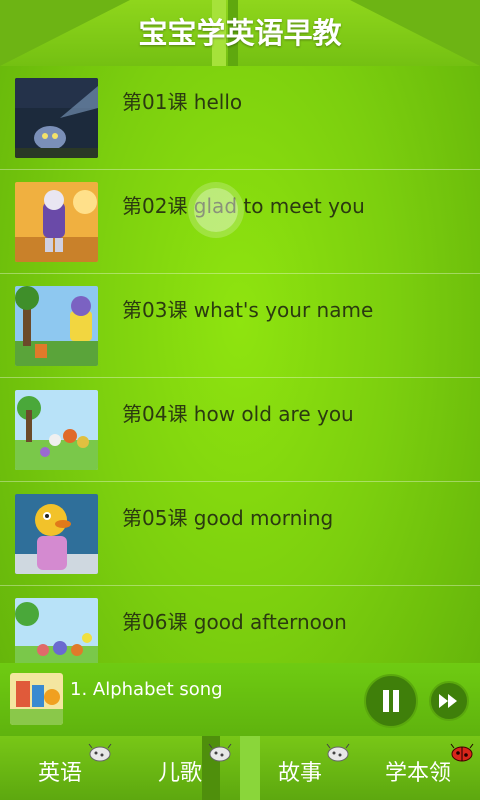 This screenshot has height=800, width=480. I want to click on tab-skills: 学本领, so click(420, 768).